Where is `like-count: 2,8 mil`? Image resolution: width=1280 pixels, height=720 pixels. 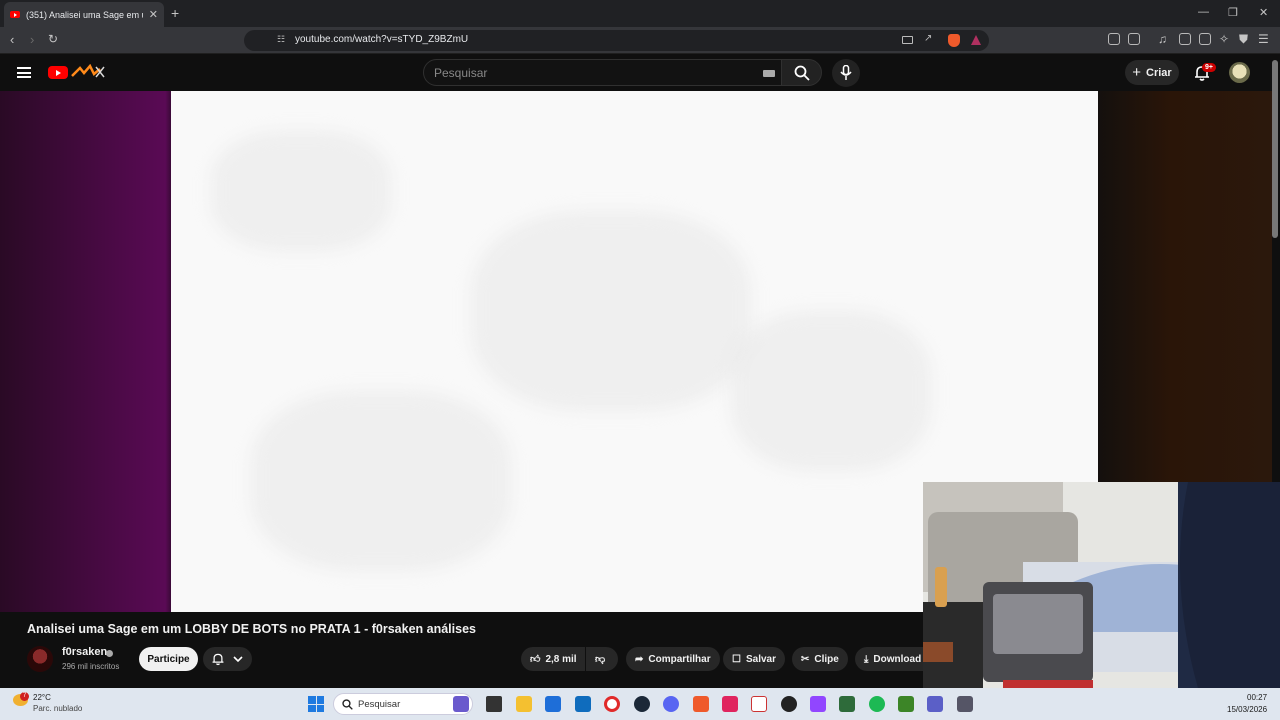
like-count: 2,8 mil is located at coordinates (561, 659).